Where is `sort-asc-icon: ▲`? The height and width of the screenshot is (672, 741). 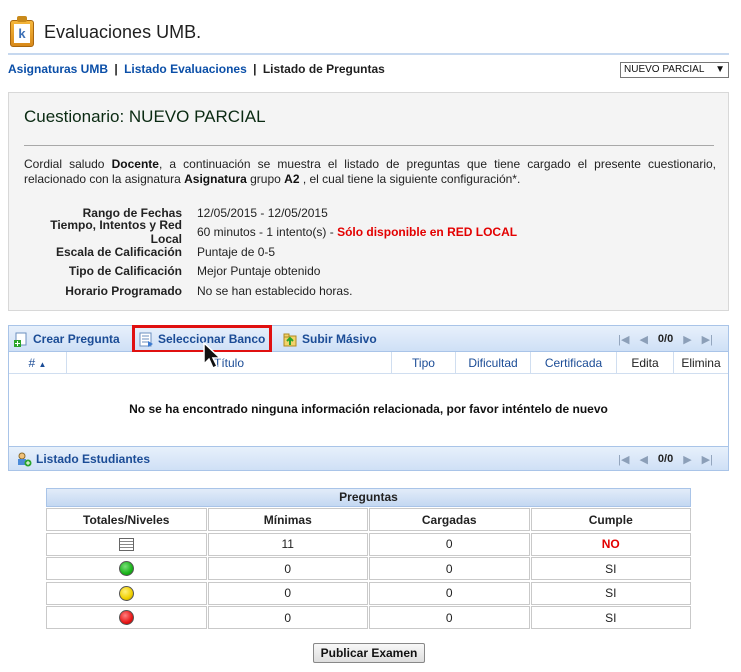
sort-asc-icon: ▲ is located at coordinates (42, 364).